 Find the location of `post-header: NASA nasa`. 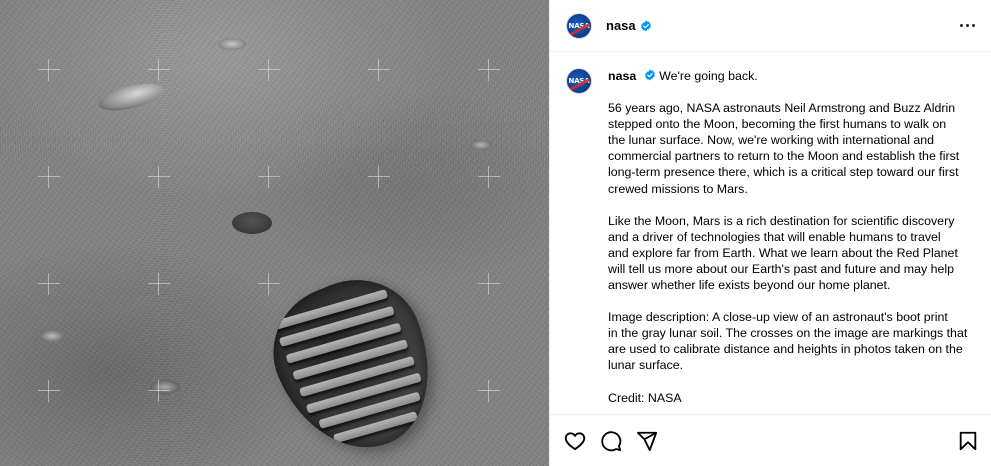

post-header: NASA nasa is located at coordinates (770, 26).